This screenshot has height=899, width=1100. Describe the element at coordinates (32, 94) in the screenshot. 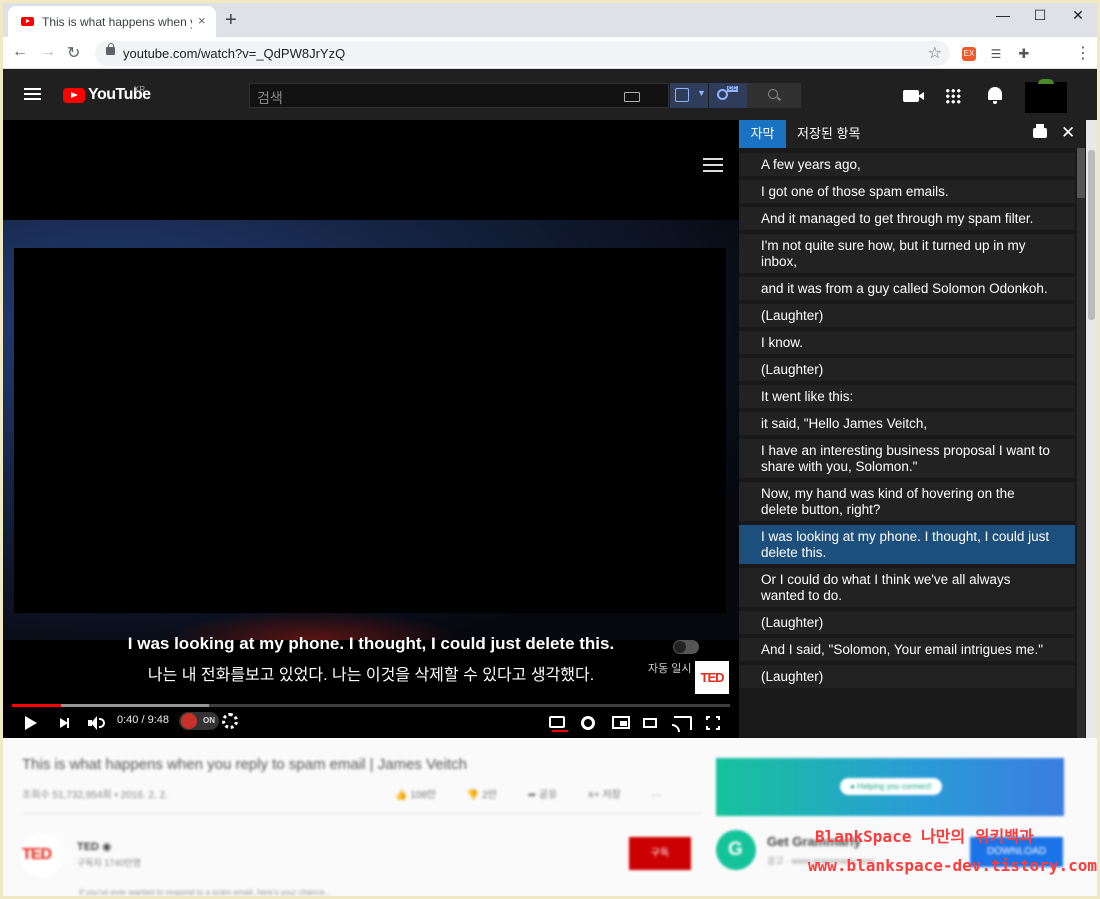

I see `guide-menu-icon` at that location.